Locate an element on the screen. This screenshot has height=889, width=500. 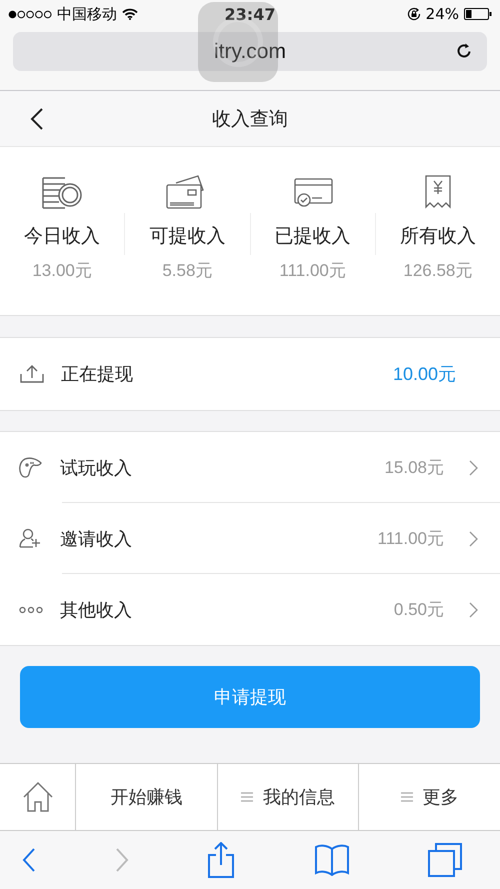
more-icon is located at coordinates (31, 610).